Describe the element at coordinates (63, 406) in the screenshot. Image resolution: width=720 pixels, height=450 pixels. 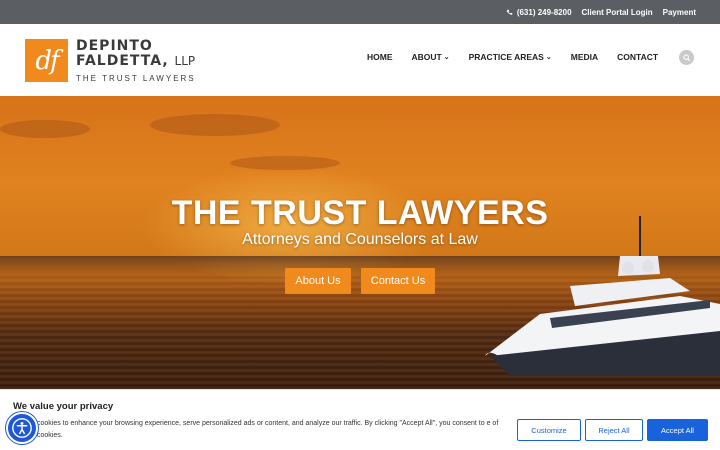
I see `cookie-title: We value your privacy` at that location.